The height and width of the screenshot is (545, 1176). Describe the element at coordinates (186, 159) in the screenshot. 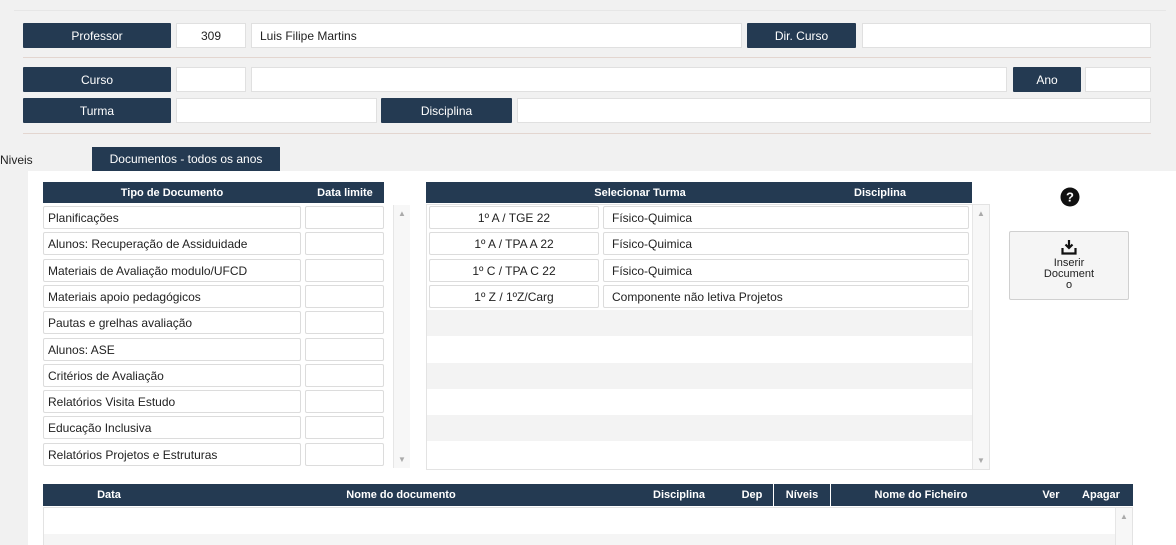

I see `tab-documentos: Documentos - todos os anos` at that location.